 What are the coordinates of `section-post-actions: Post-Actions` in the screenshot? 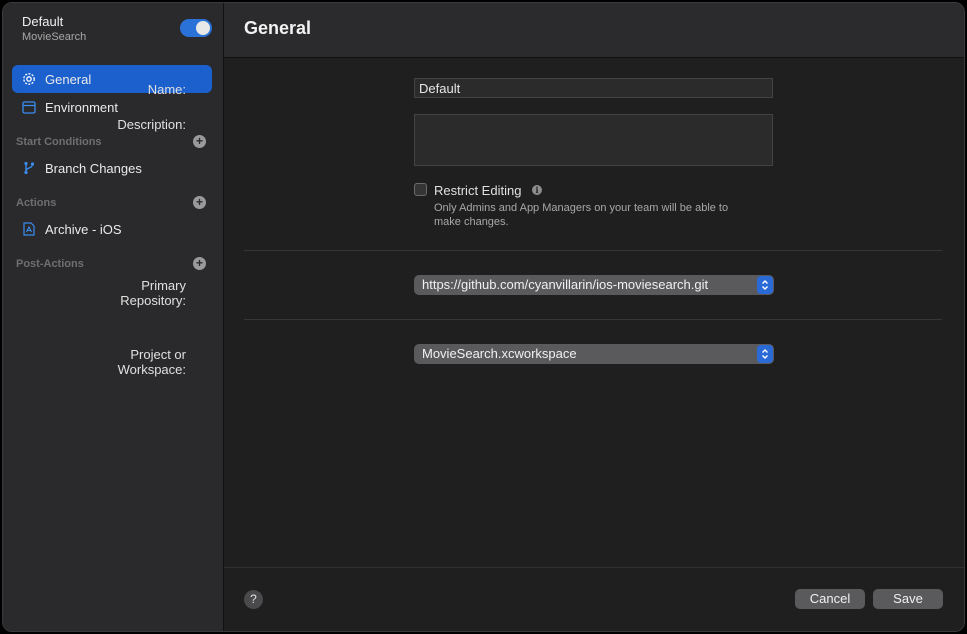 It's located at (50, 264).